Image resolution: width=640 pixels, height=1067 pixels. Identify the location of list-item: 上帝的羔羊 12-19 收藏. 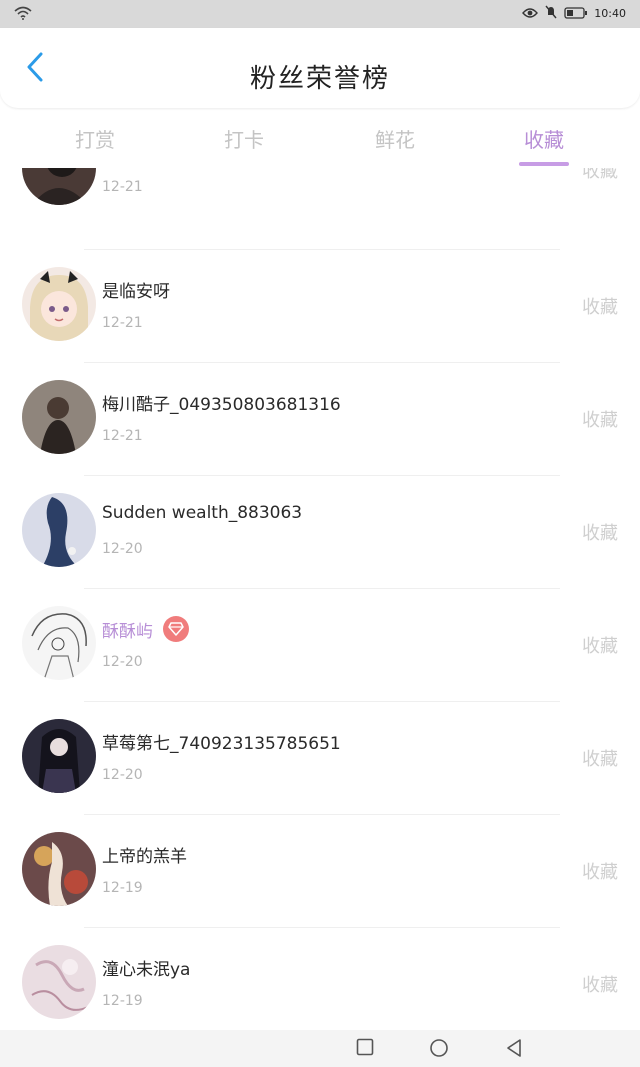
(320, 870).